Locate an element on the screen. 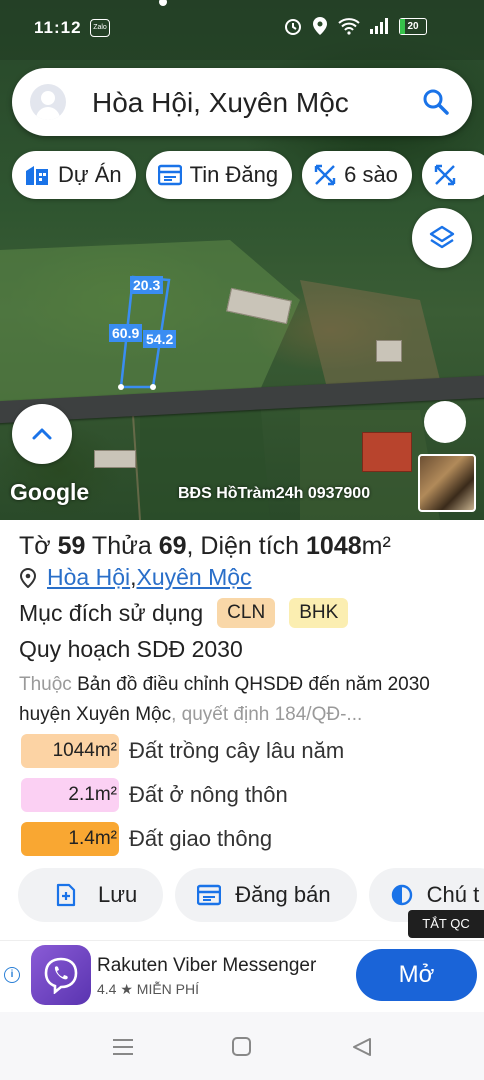 This screenshot has width=484, height=1080. chip-du-an: Dự Án is located at coordinates (74, 175).